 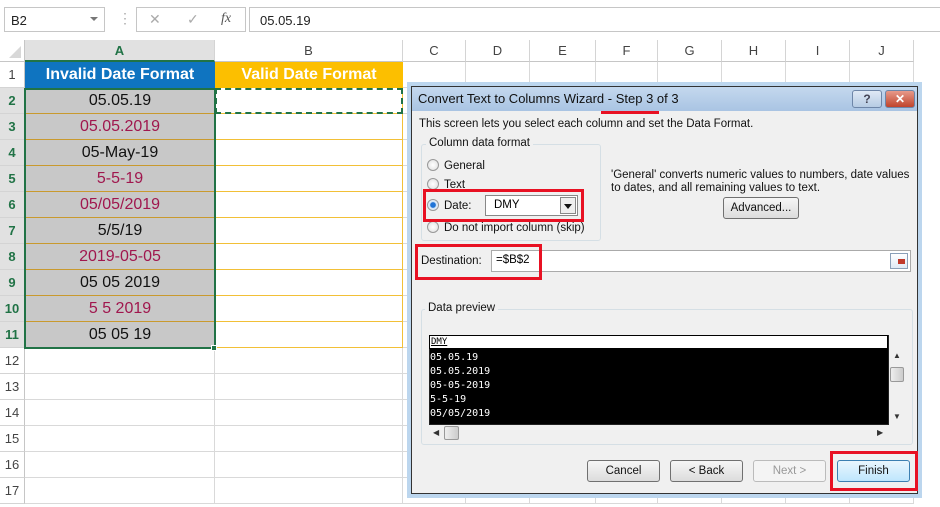 I want to click on scroll-left-icon: ◀, so click(x=436, y=432).